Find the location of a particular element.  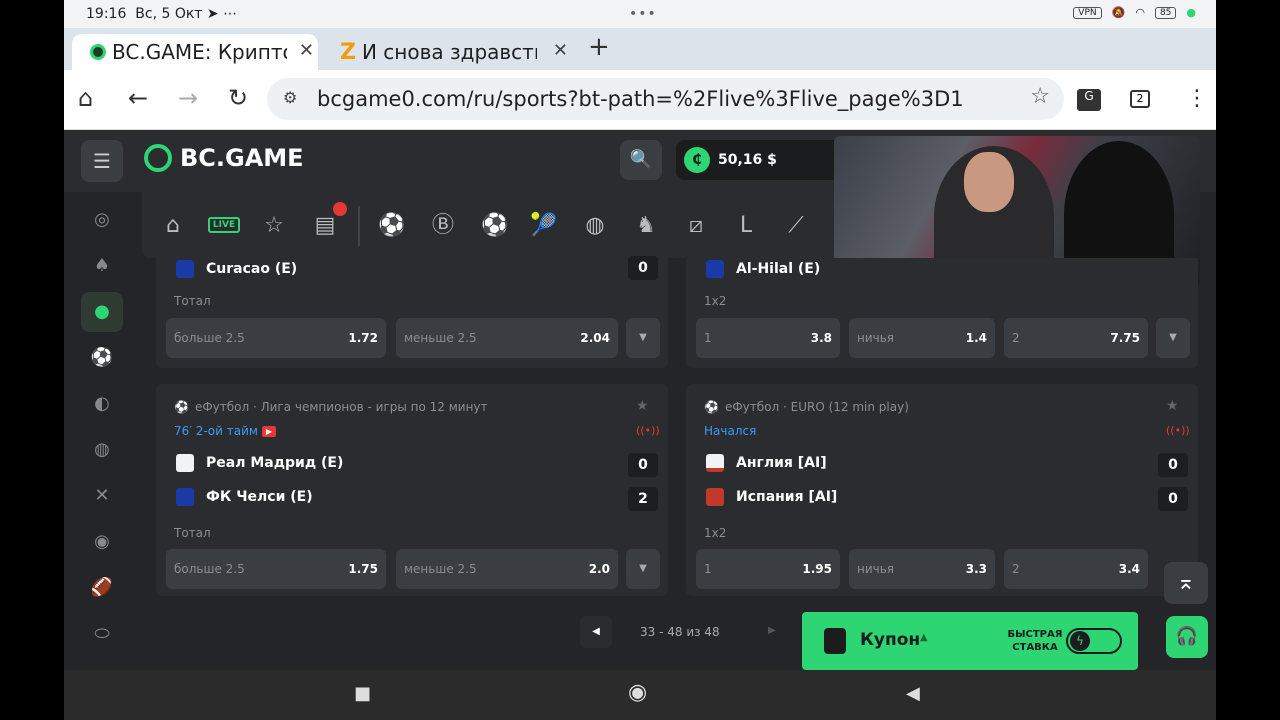

tab-title: И снова здравств is located at coordinates (449, 52).